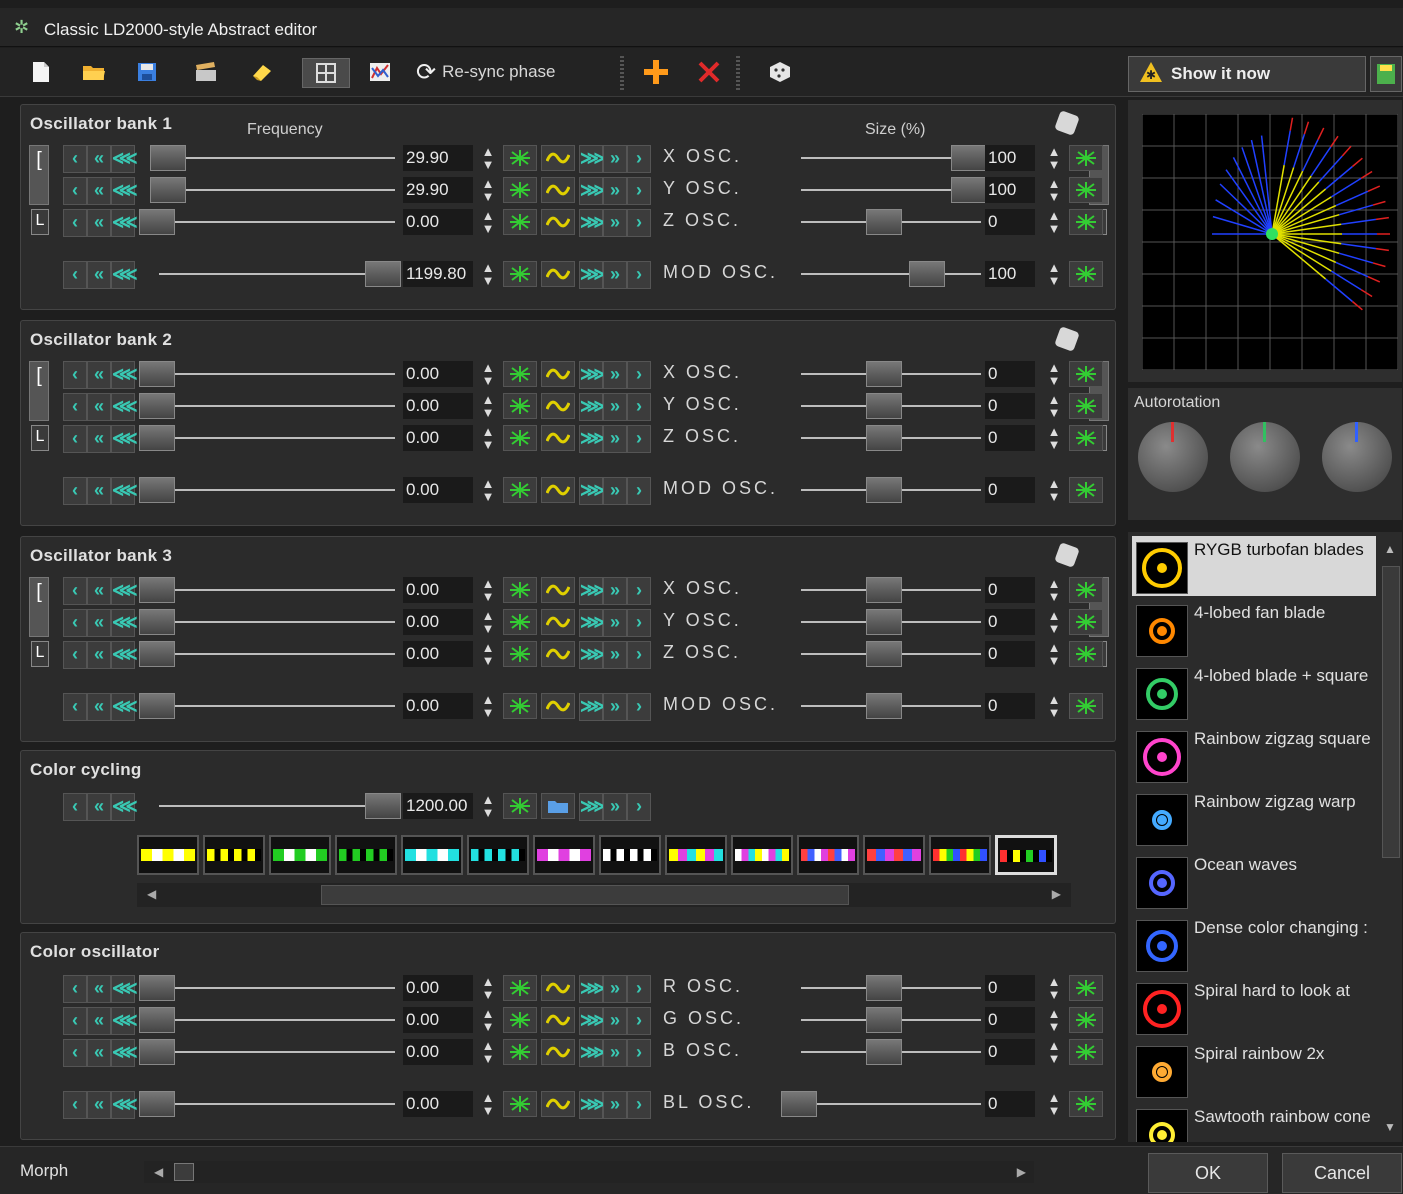 This screenshot has height=1194, width=1403. What do you see at coordinates (262, 72) in the screenshot?
I see `eraser-icon` at bounding box center [262, 72].